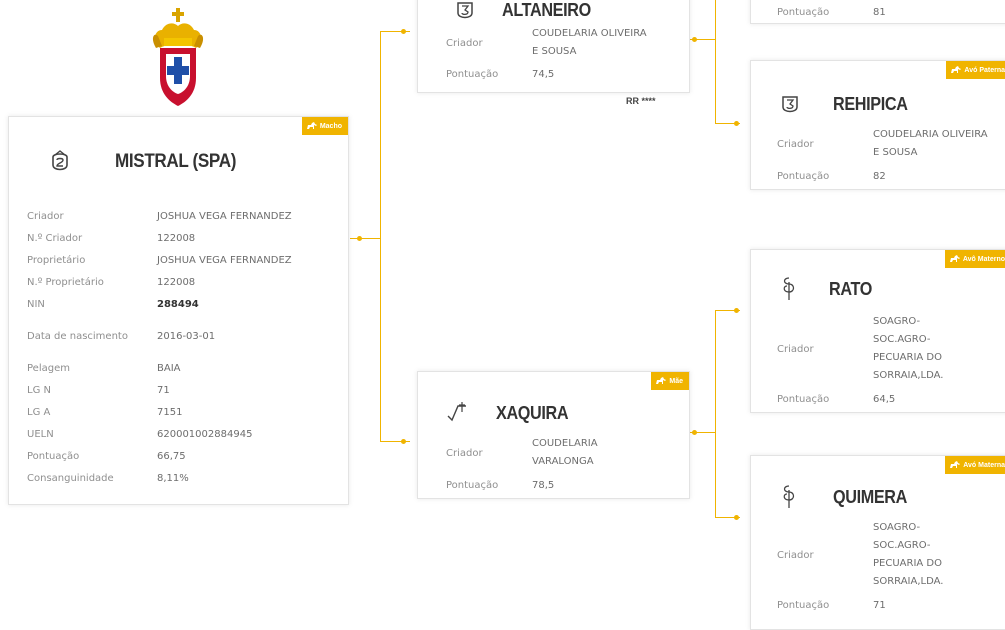 The width and height of the screenshot is (1005, 630). I want to click on horse-name: RATO, so click(850, 288).